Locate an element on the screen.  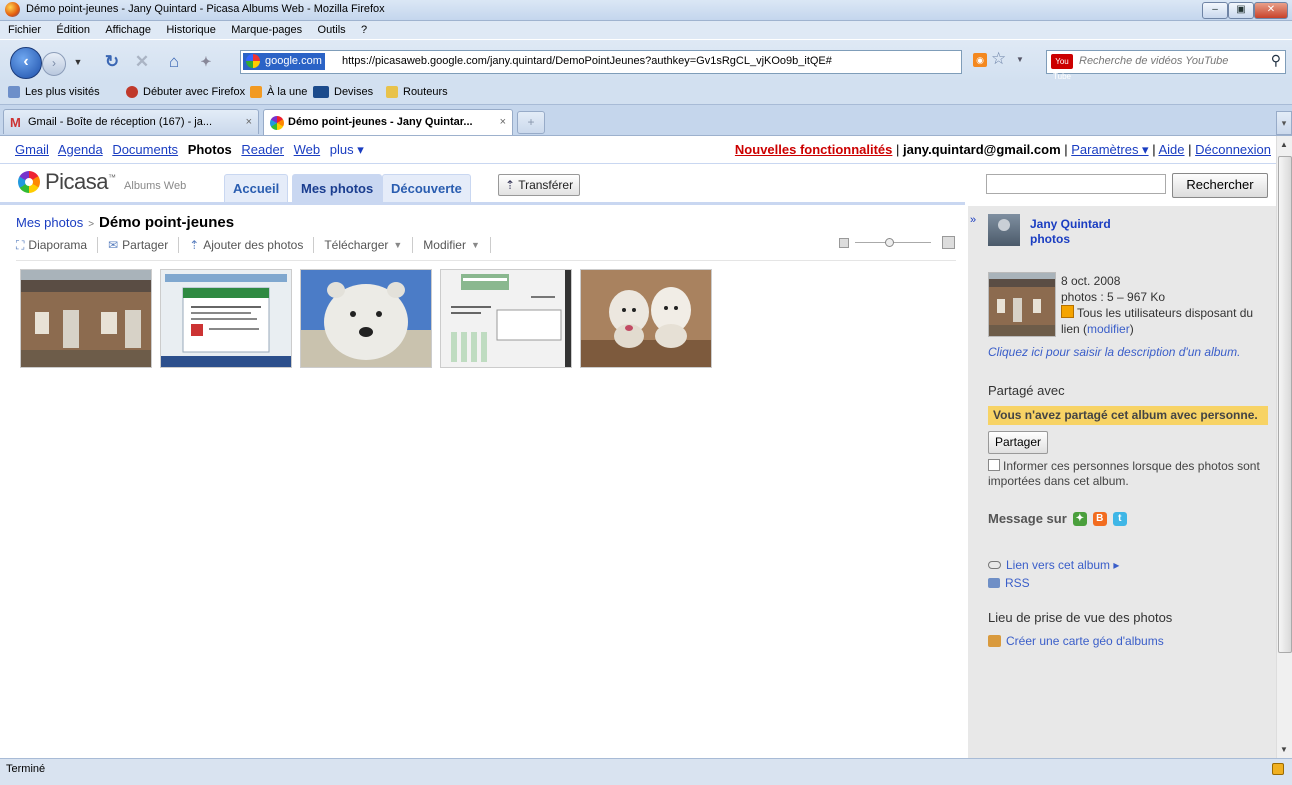
album-link: Lien vers cet album ▸ is located at coordinates (1053, 565).